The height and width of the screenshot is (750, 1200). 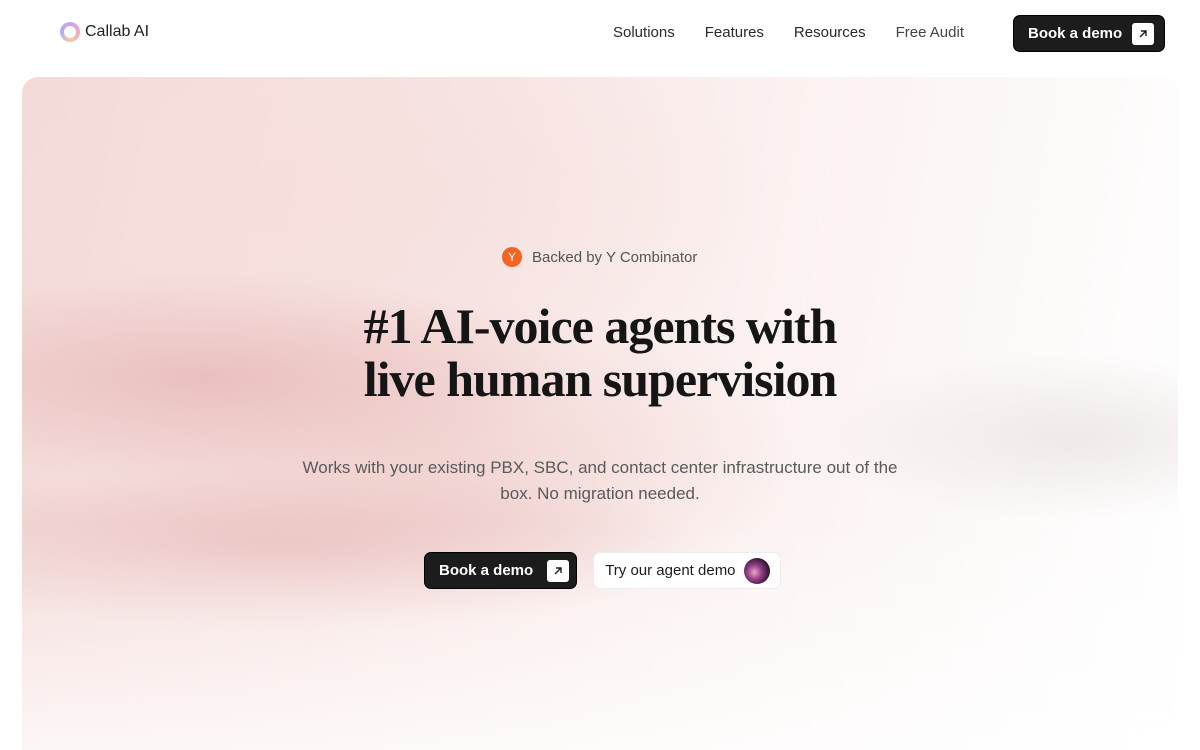 What do you see at coordinates (600, 379) in the screenshot?
I see `headline-line-2: live human supervision` at bounding box center [600, 379].